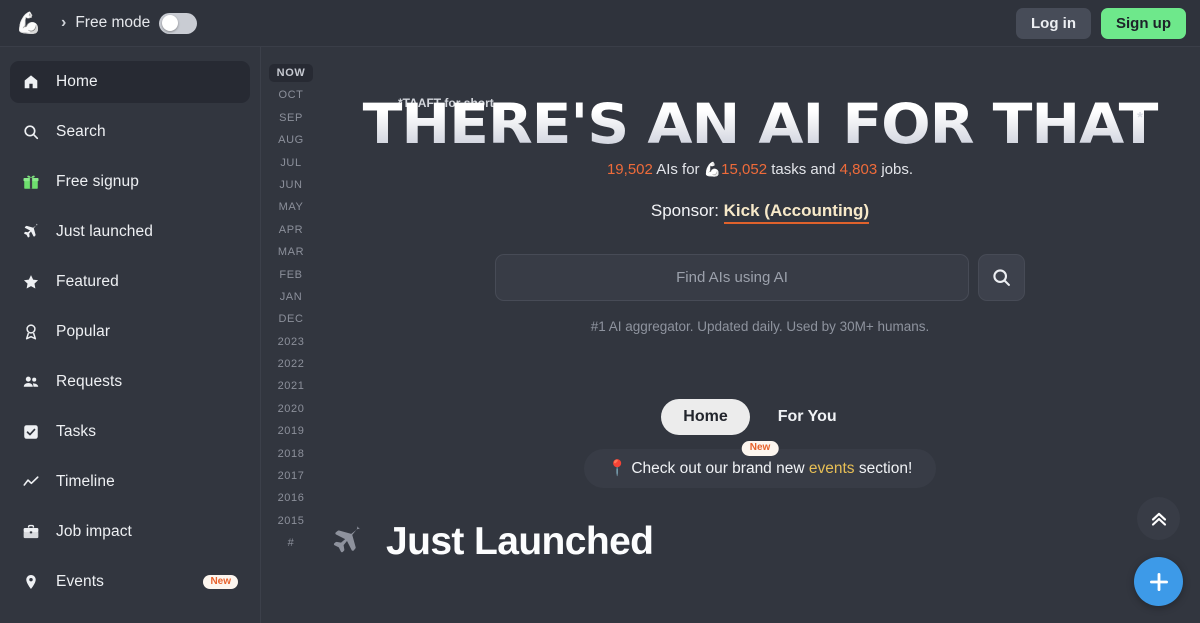  Describe the element at coordinates (130, 82) in the screenshot. I see `sidebar-item-home: Home` at that location.